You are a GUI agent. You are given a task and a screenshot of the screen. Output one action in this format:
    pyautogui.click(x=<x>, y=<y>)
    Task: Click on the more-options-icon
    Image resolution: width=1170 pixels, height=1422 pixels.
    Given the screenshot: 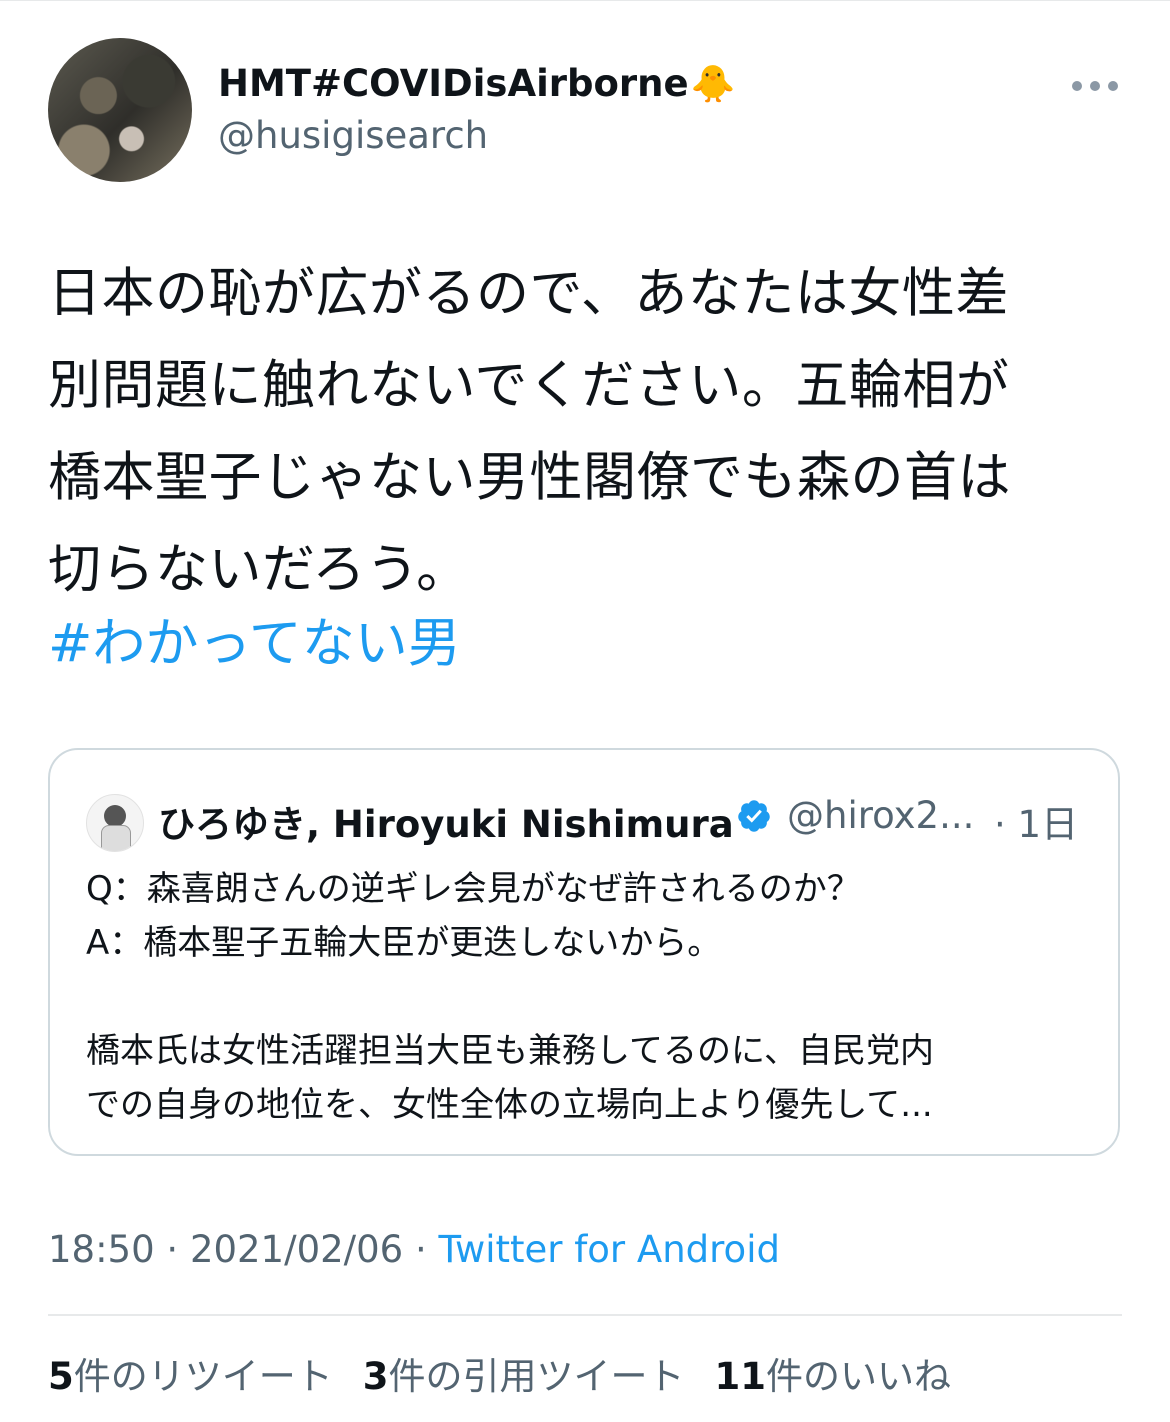 What is the action you would take?
    pyautogui.click(x=1095, y=86)
    